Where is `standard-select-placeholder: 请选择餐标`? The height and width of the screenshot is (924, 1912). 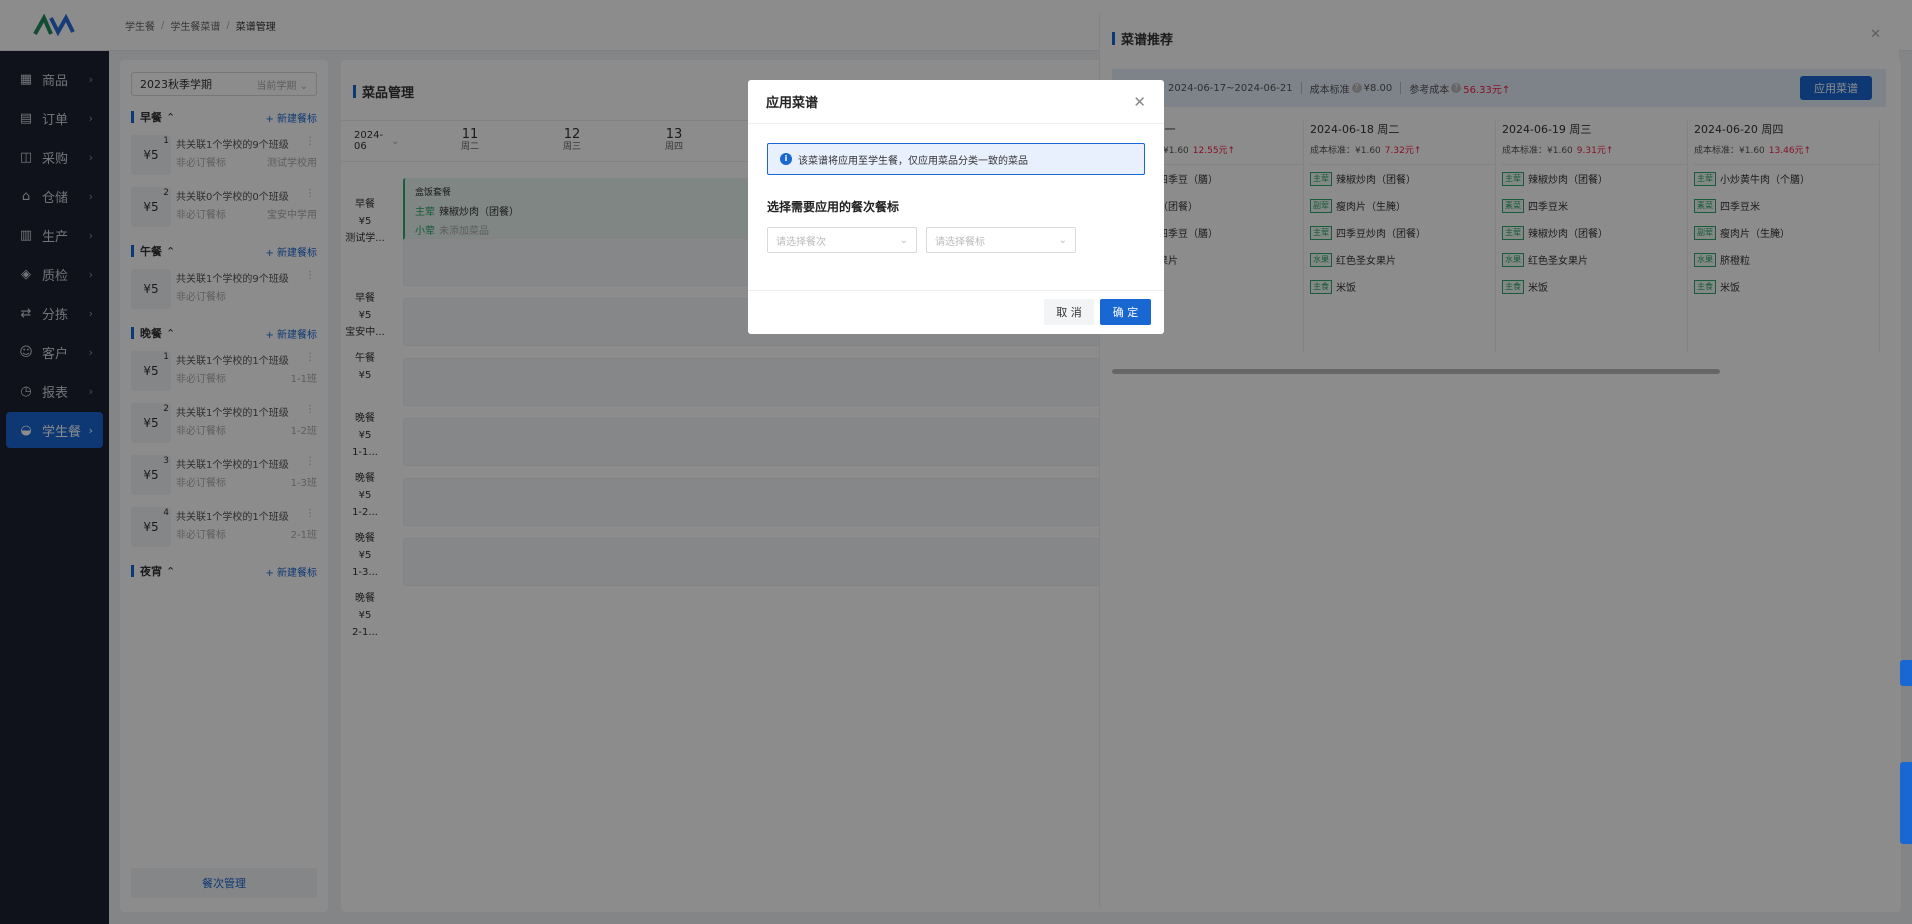
standard-select-placeholder: 请选择餐标 is located at coordinates (960, 242).